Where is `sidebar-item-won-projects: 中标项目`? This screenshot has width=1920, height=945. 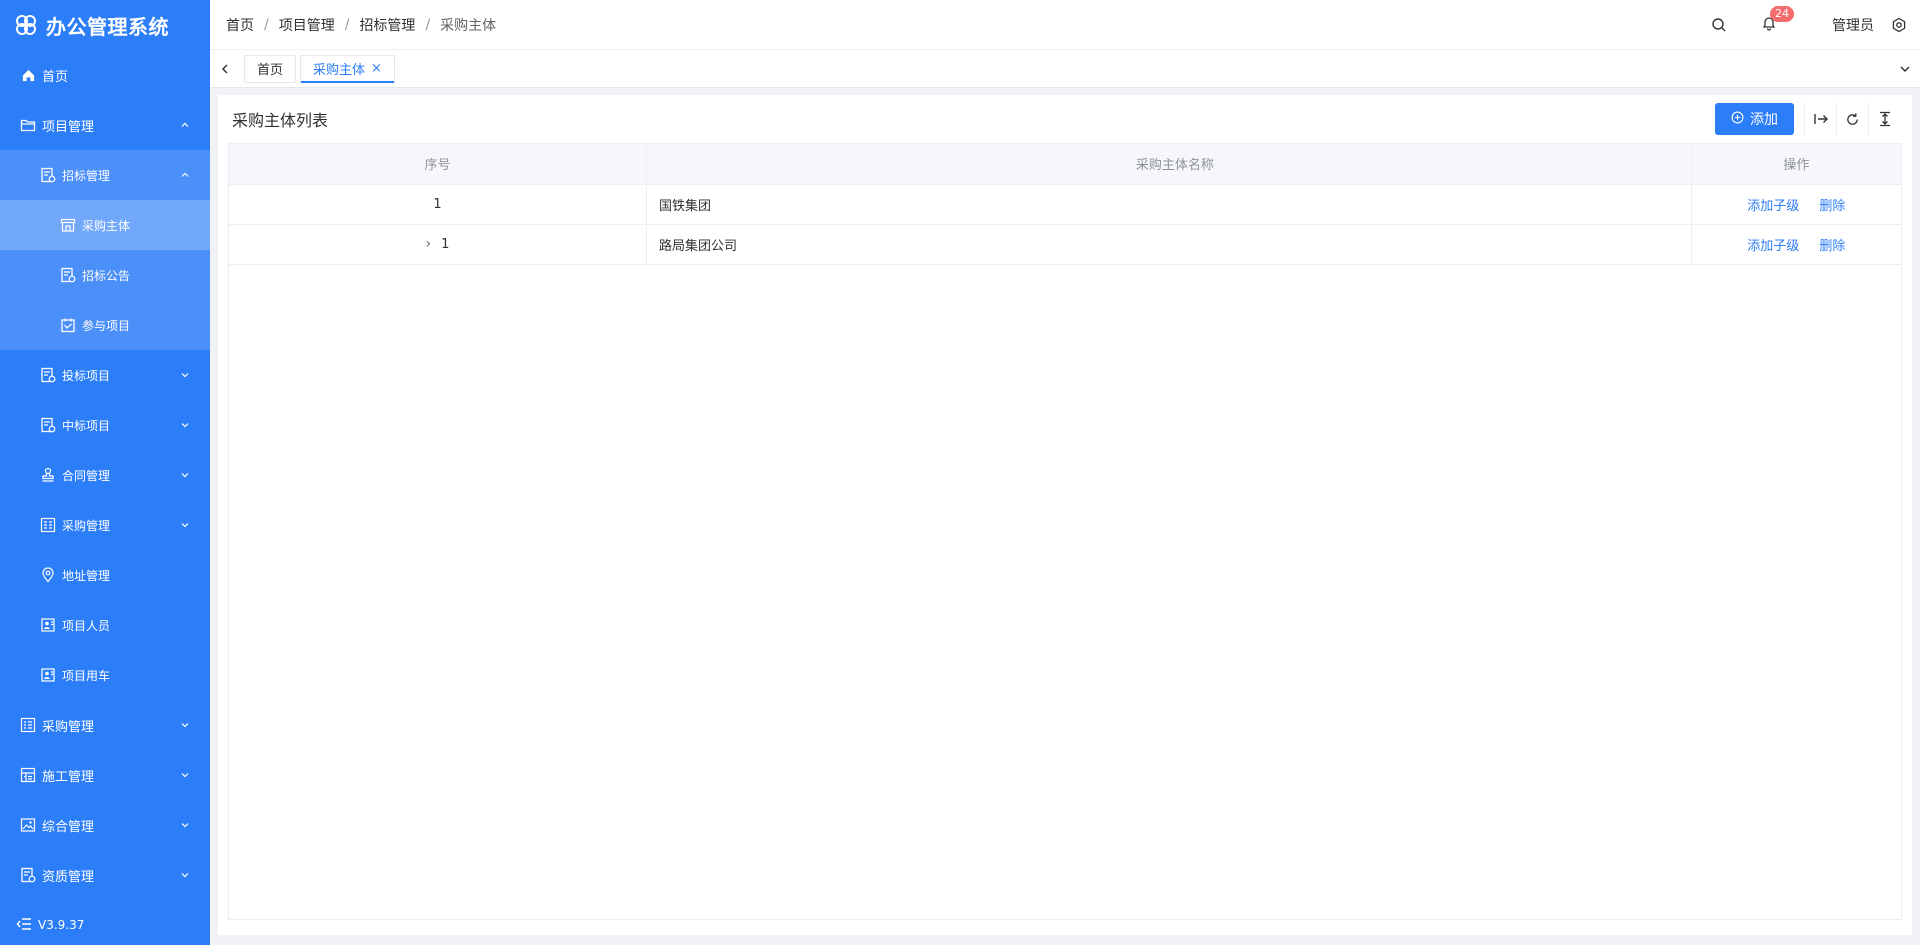
sidebar-item-won-projects: 中标项目 is located at coordinates (105, 425).